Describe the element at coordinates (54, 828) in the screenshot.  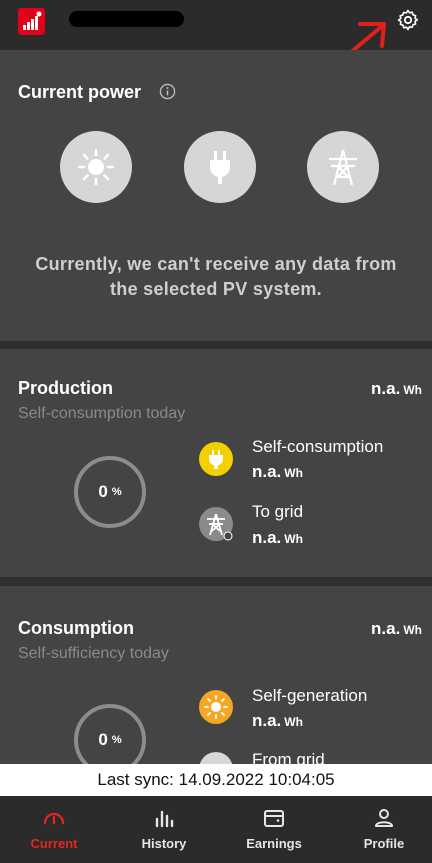
I see `nav-tab-current: Current` at that location.